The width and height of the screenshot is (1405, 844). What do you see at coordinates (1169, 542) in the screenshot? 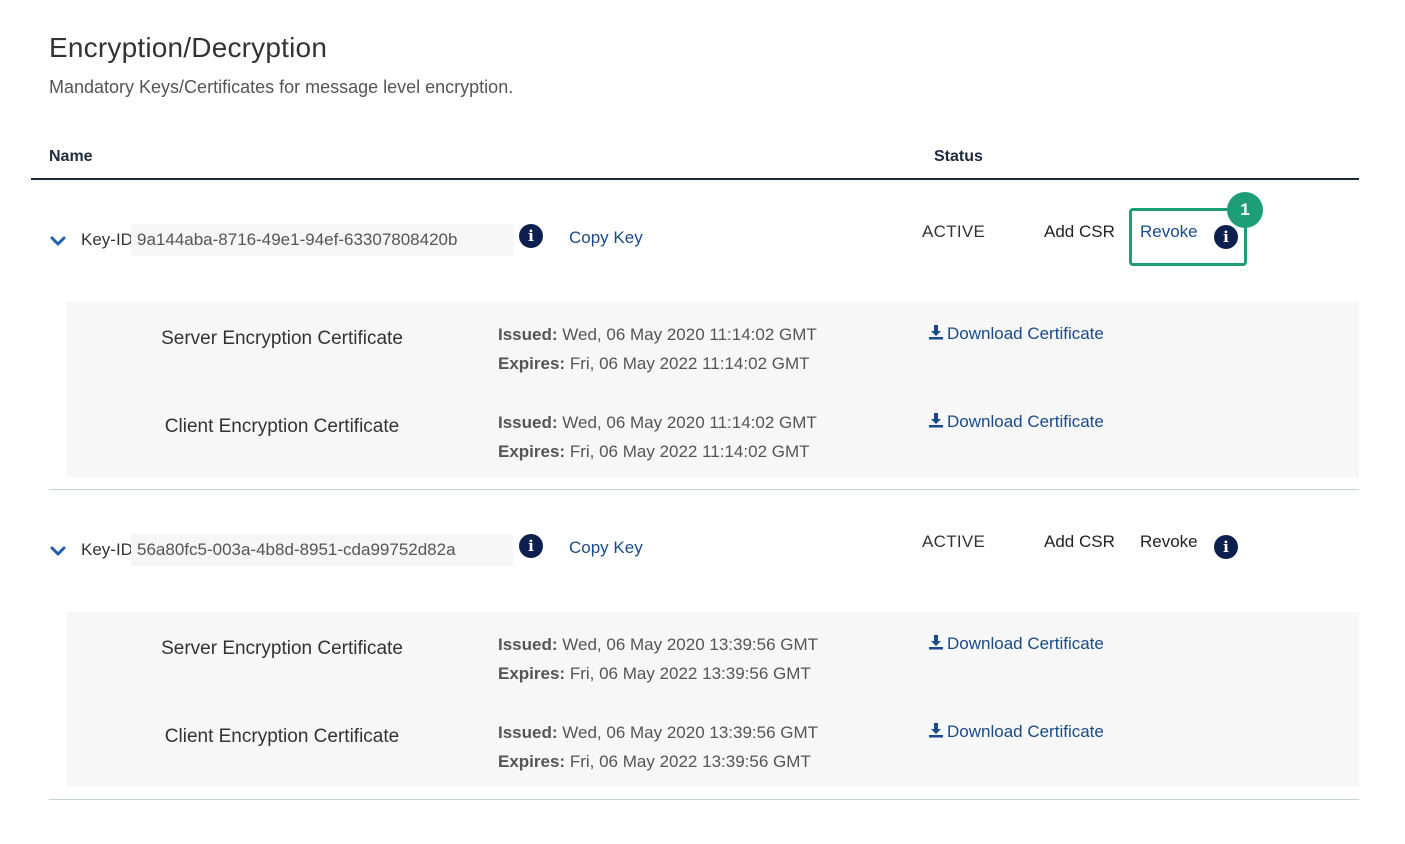
I see `revoke-button: Revoke` at bounding box center [1169, 542].